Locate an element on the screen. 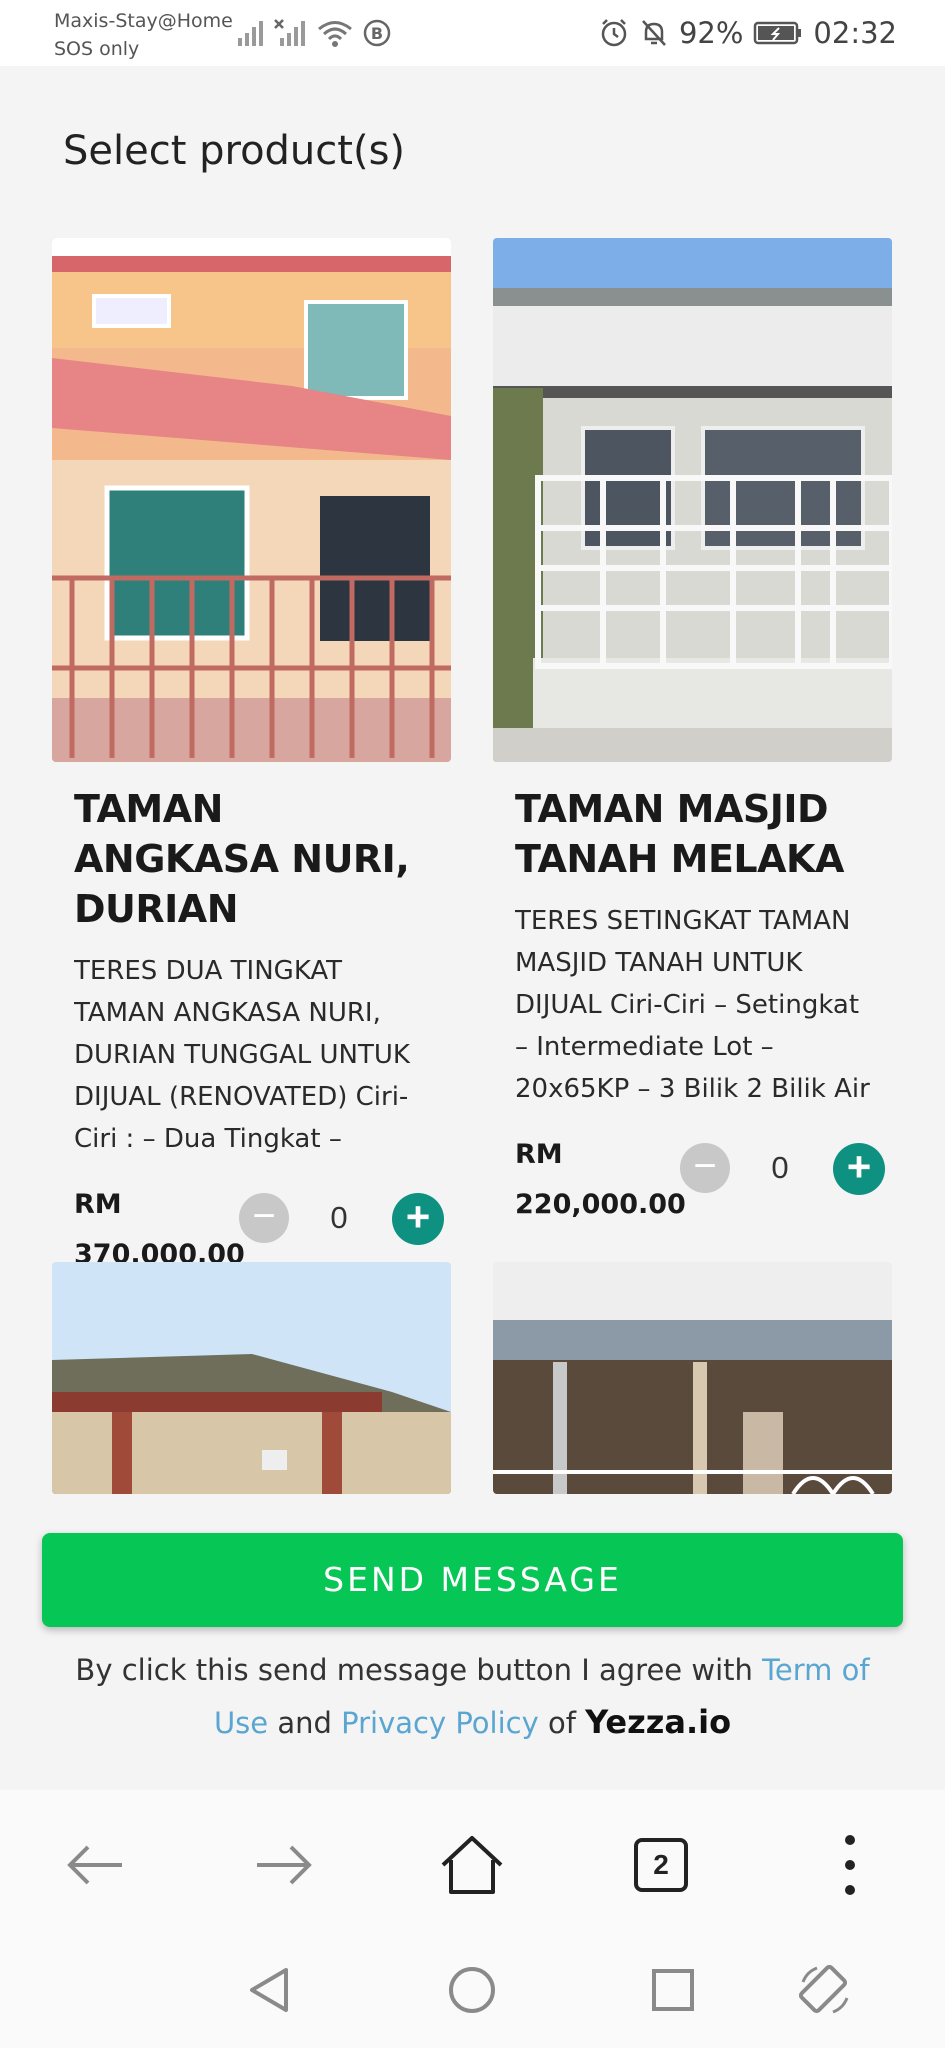 The width and height of the screenshot is (945, 2048). consent-of: of is located at coordinates (562, 1723).